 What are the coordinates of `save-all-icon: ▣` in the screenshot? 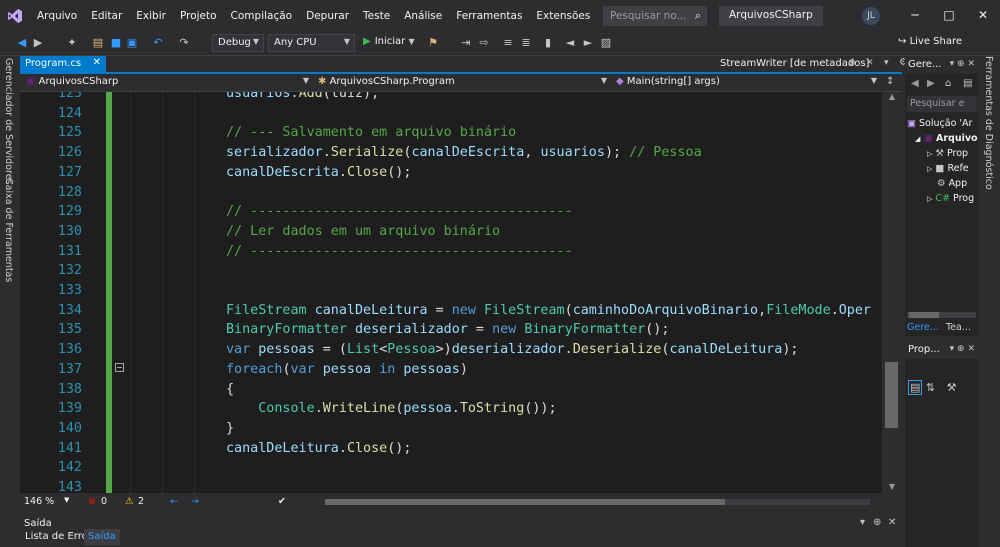 It's located at (132, 43).